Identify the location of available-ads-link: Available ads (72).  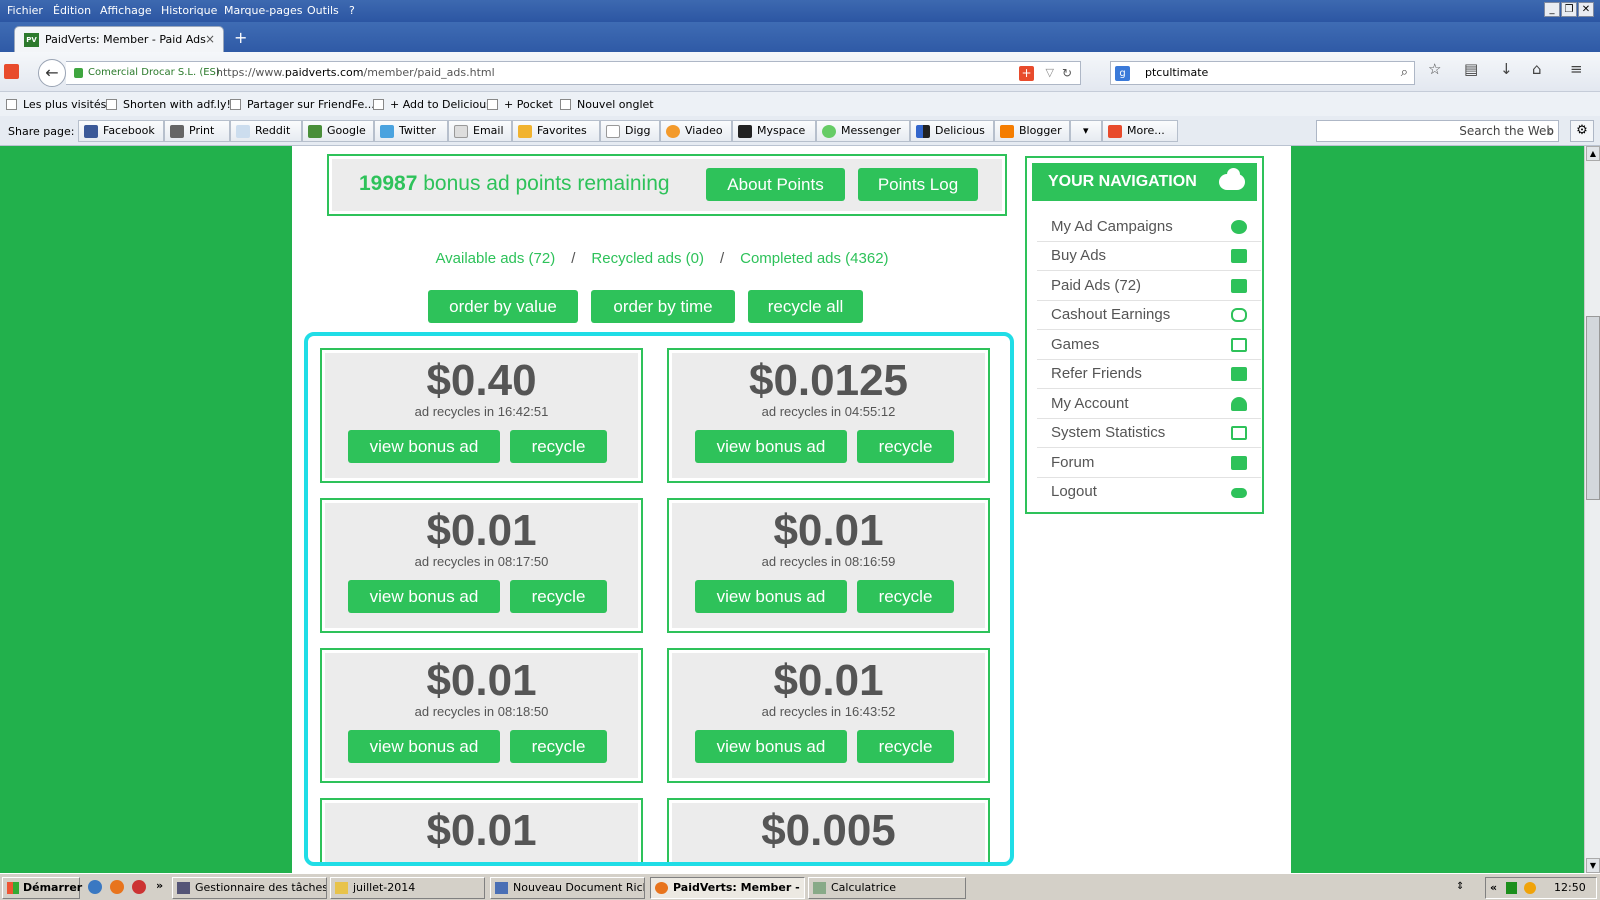
(495, 258).